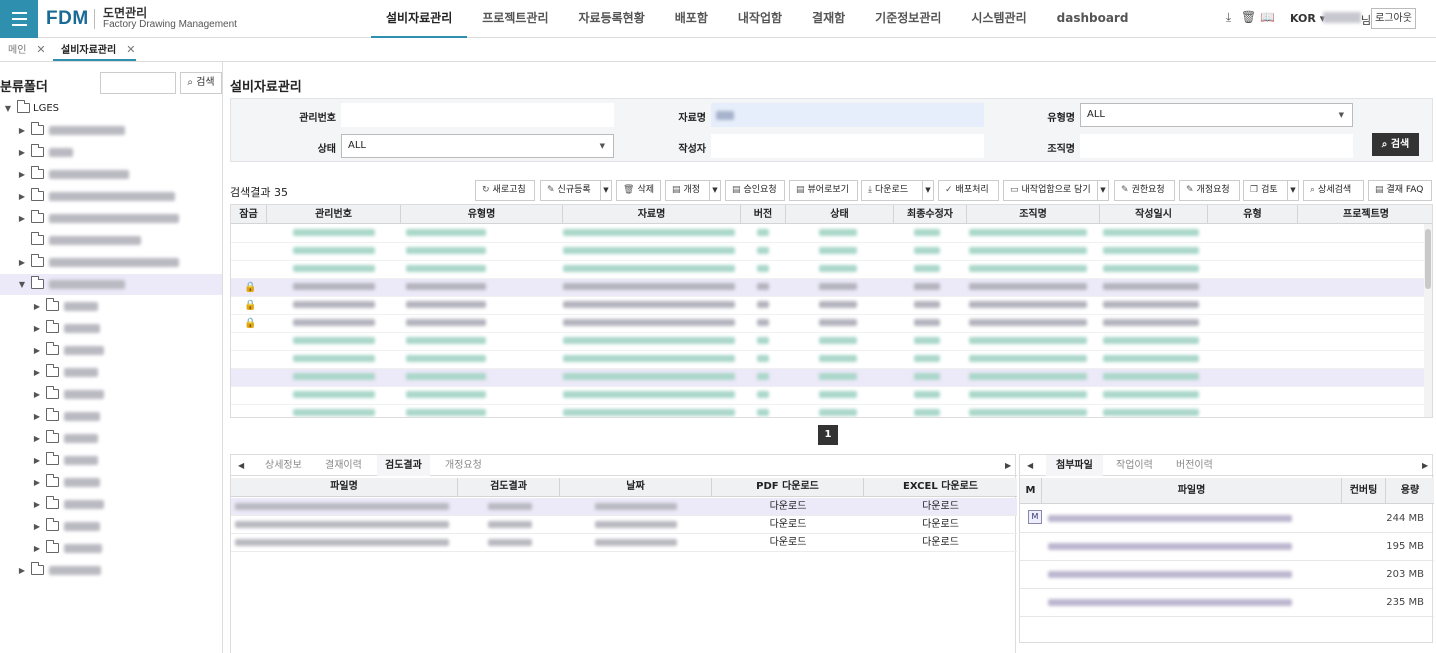 The height and width of the screenshot is (653, 1436). Describe the element at coordinates (1248, 17) in the screenshot. I see `trash-icon: 🗑` at that location.